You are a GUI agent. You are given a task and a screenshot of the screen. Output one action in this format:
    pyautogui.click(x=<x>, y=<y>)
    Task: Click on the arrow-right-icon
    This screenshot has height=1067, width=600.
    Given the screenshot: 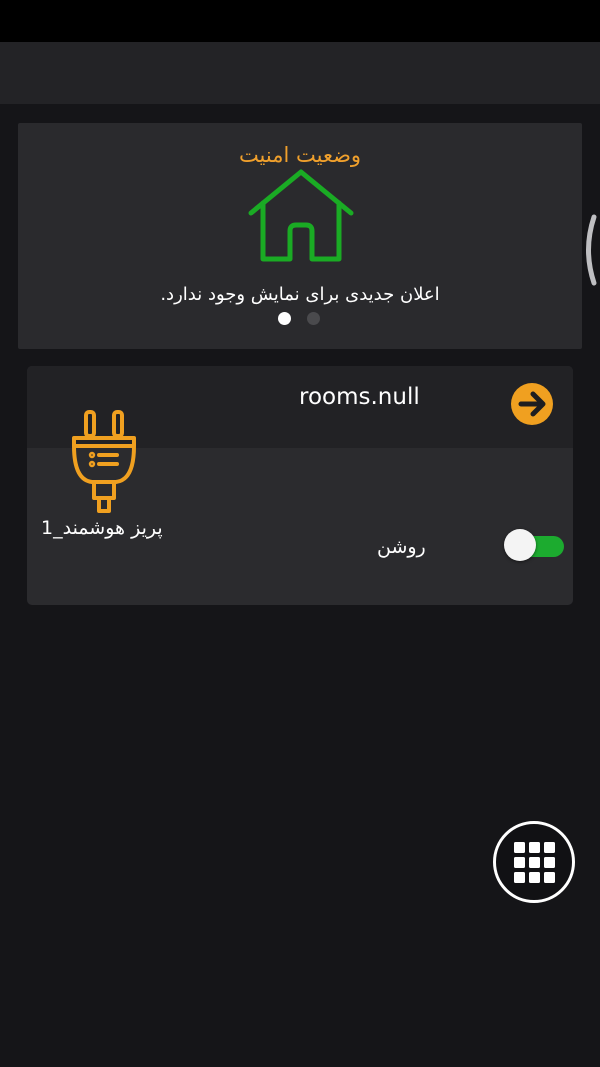 What is the action you would take?
    pyautogui.click(x=532, y=404)
    